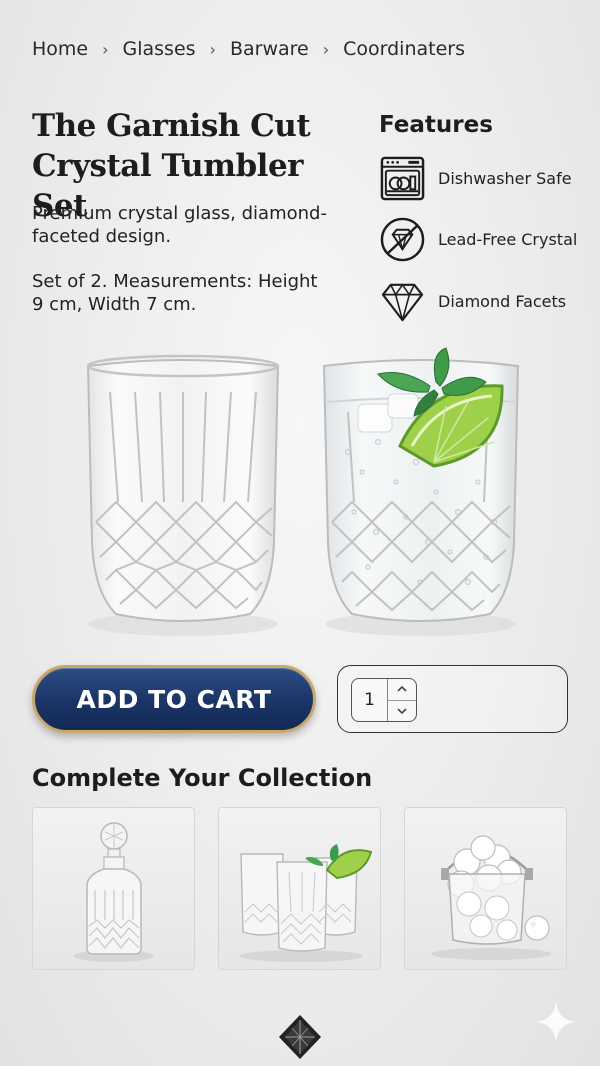 The width and height of the screenshot is (600, 1066). Describe the element at coordinates (452, 699) in the screenshot. I see `quantity-container: 1` at that location.